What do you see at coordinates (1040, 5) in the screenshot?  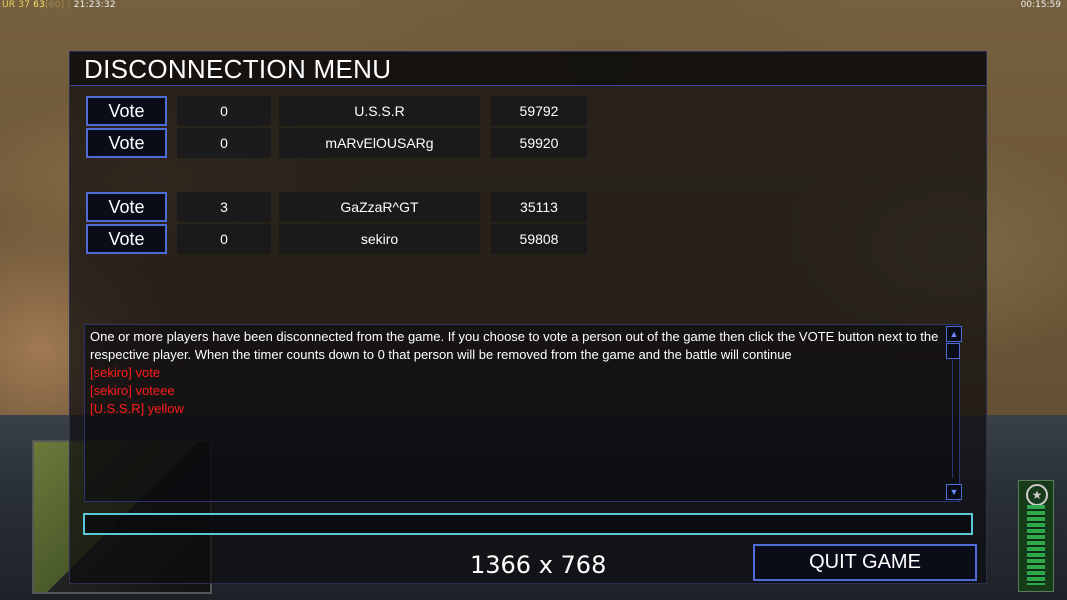 I see `game-timer: 00:15:59` at bounding box center [1040, 5].